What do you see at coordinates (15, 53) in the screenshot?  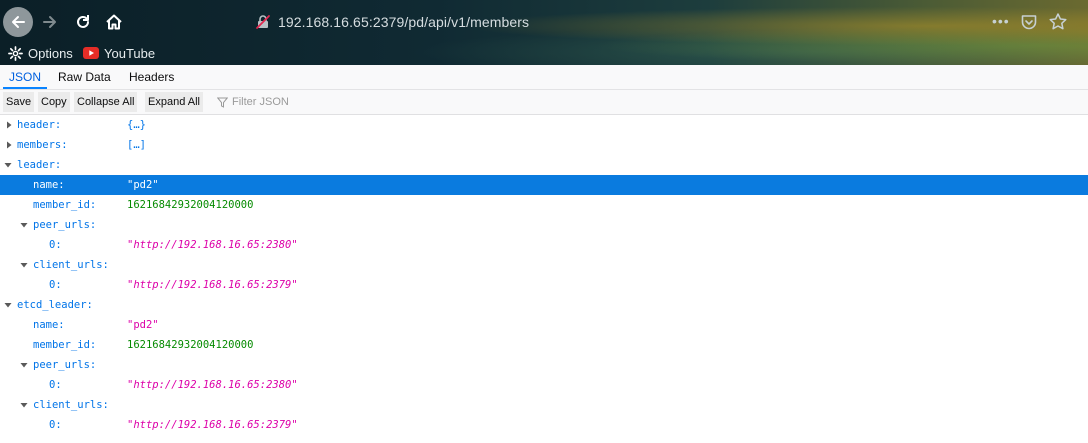 I see `gear-icon` at bounding box center [15, 53].